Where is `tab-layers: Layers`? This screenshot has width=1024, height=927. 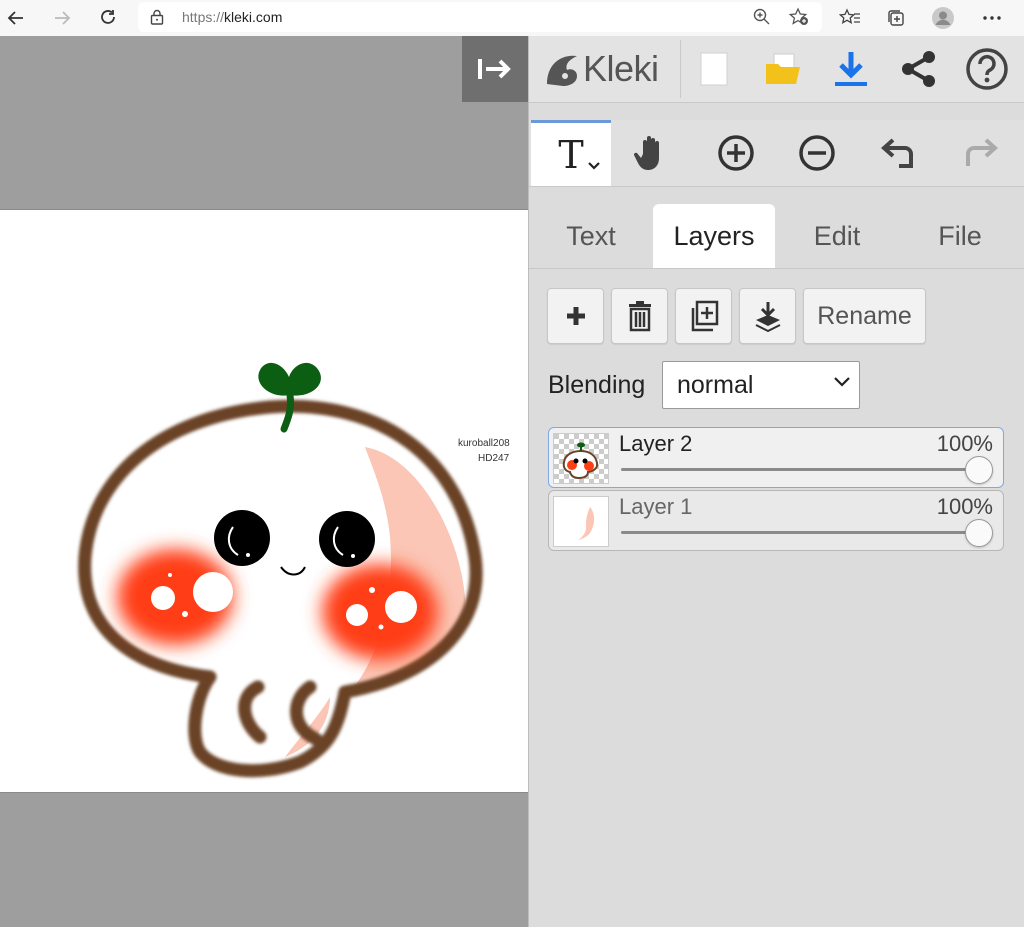
tab-layers: Layers is located at coordinates (714, 236).